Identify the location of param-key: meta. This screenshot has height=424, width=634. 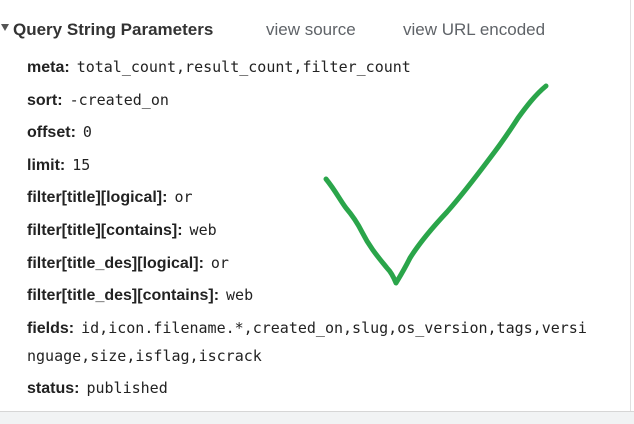
(46, 67).